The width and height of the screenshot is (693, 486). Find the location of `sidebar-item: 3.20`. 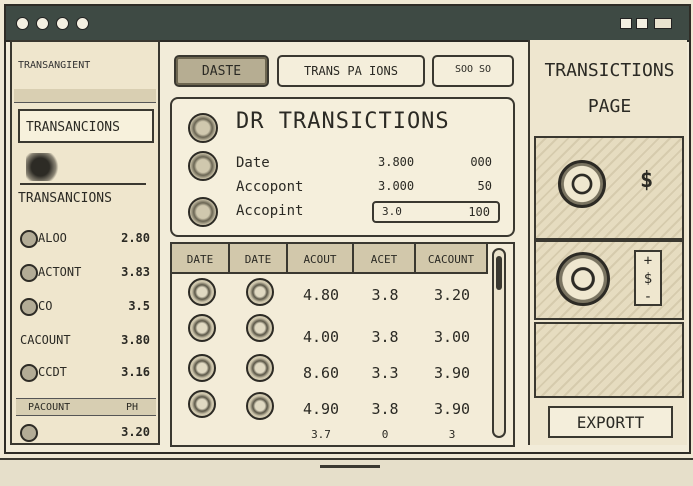

sidebar-item: 3.20 is located at coordinates (87, 433).